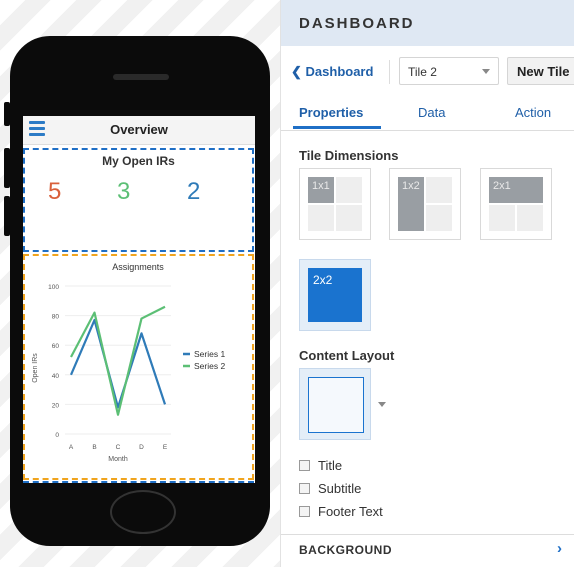 Image resolution: width=574 pixels, height=567 pixels. I want to click on legend-label: Series 1, so click(209, 354).